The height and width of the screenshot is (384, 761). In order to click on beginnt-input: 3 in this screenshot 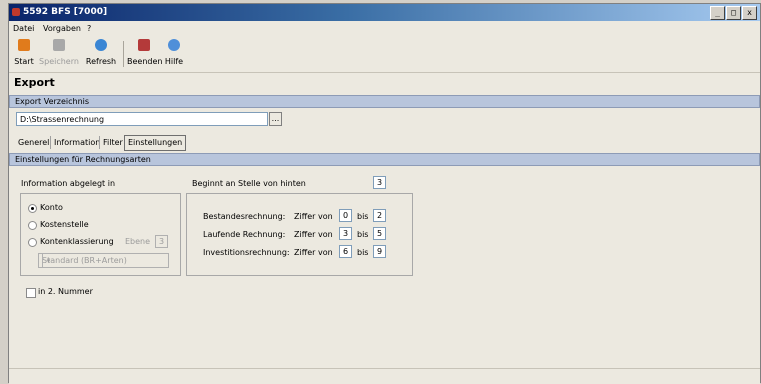, I will do `click(379, 182)`.